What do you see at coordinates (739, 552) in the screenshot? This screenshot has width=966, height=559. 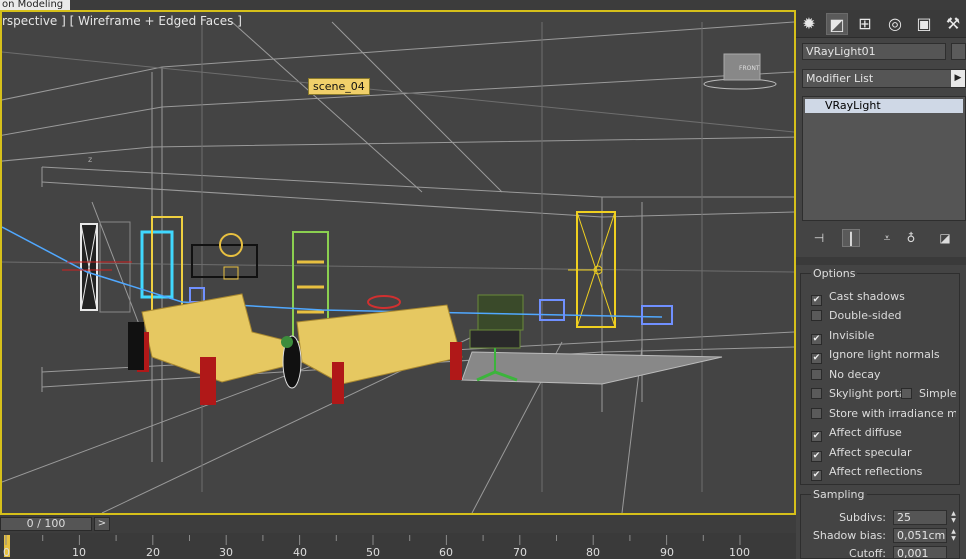 I see `tick-label: 100` at bounding box center [739, 552].